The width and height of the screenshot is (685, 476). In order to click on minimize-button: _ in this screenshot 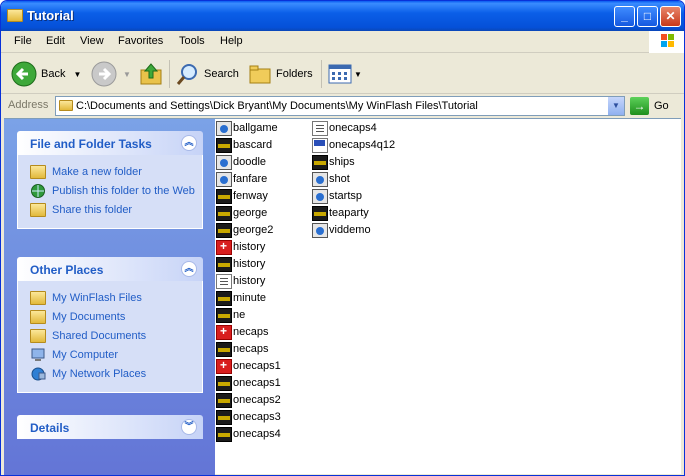, I will do `click(624, 16)`.